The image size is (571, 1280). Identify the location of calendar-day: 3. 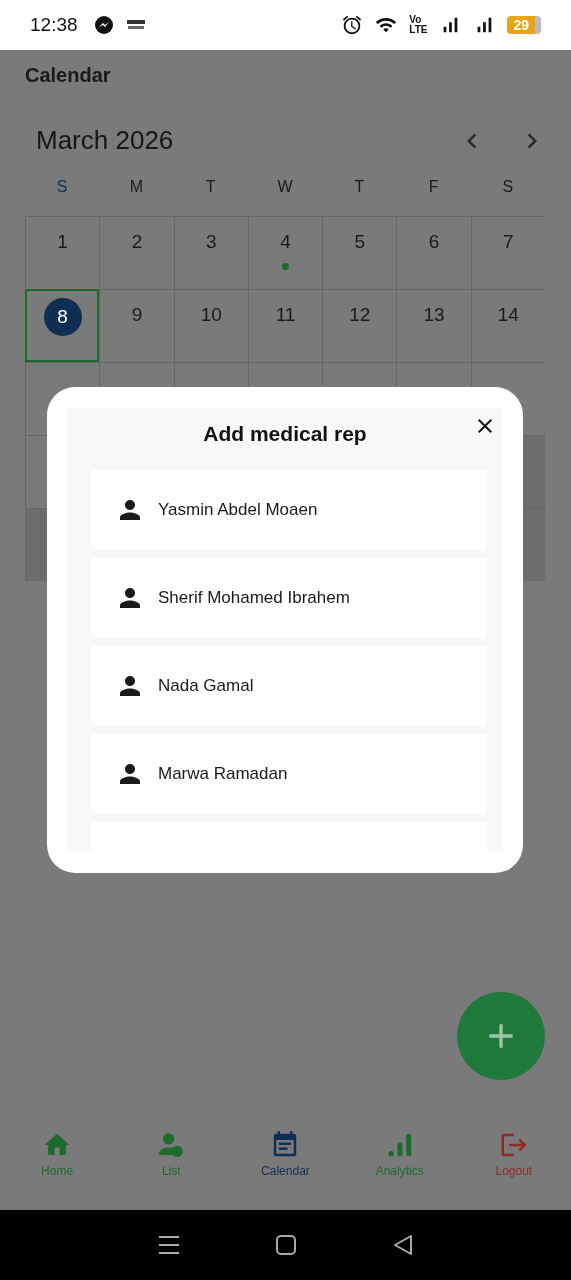
(210, 252).